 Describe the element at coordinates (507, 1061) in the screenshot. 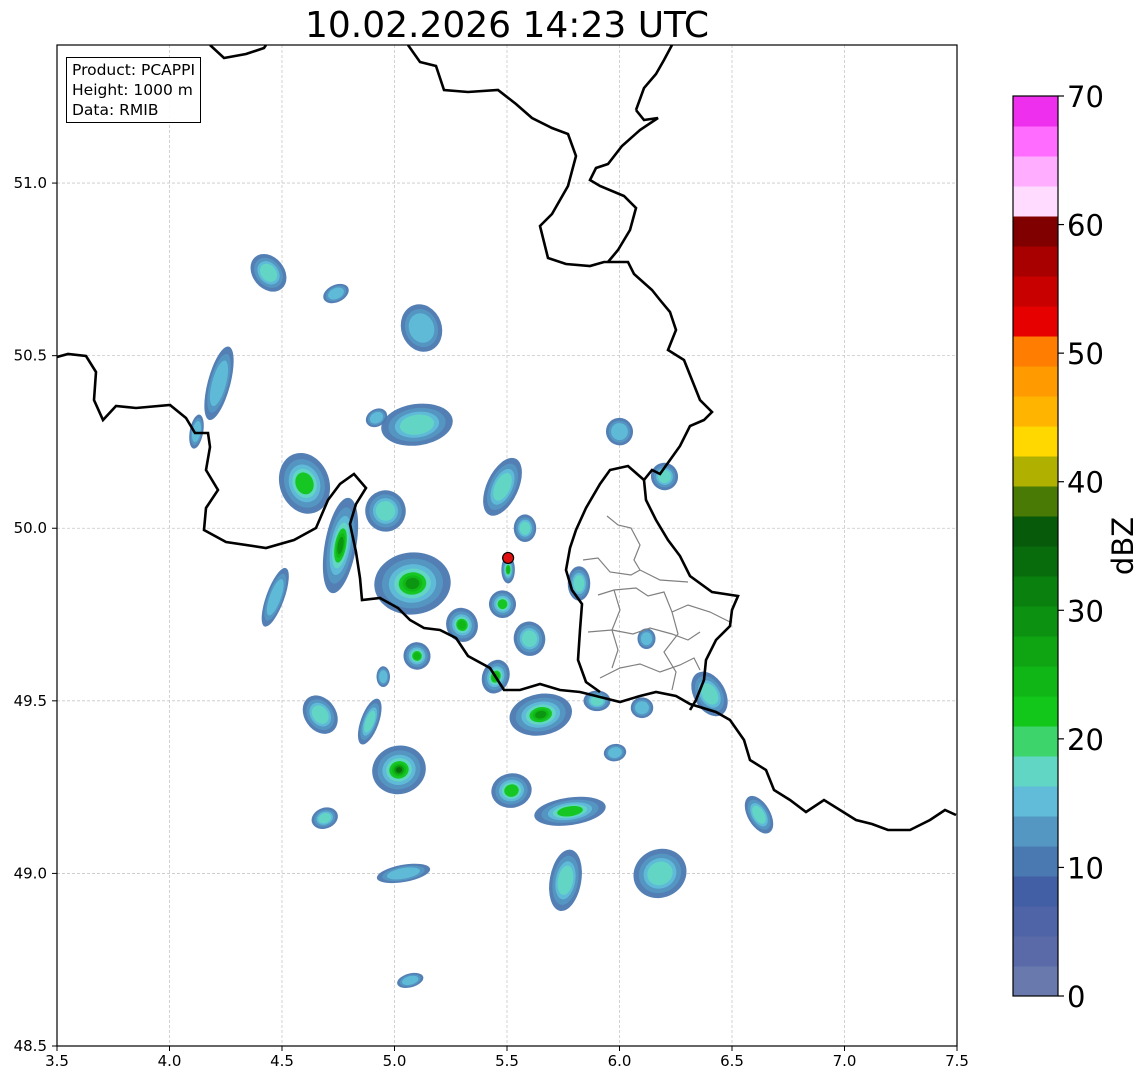

I see `x-tick-label: 5.5` at that location.